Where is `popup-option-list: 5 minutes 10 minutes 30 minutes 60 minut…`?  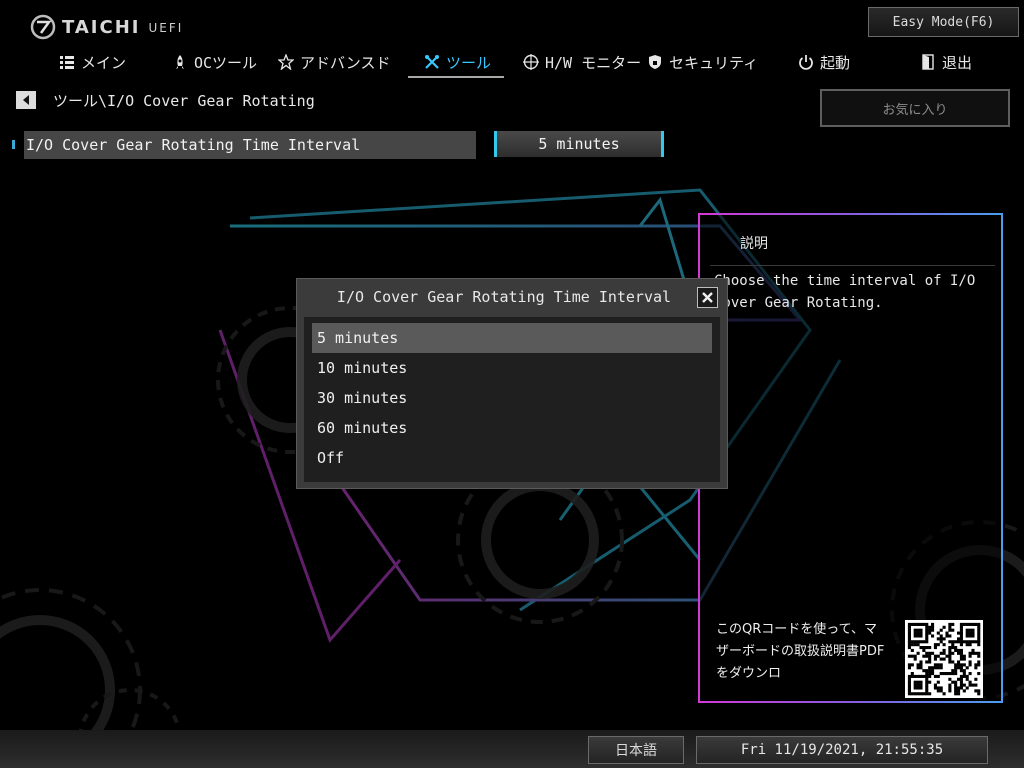
popup-option-list: 5 minutes 10 minutes 30 minutes 60 minut… is located at coordinates (512, 399).